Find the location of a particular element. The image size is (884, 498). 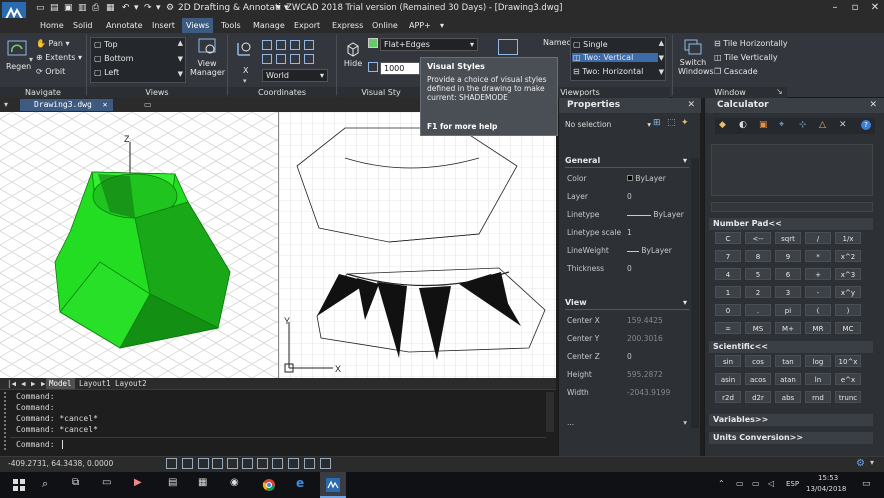

numpad-key: 1 is located at coordinates (728, 292).